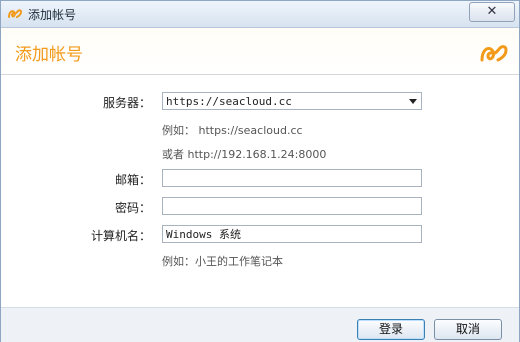  What do you see at coordinates (132, 208) in the screenshot?
I see `password-label: 密码：` at bounding box center [132, 208].